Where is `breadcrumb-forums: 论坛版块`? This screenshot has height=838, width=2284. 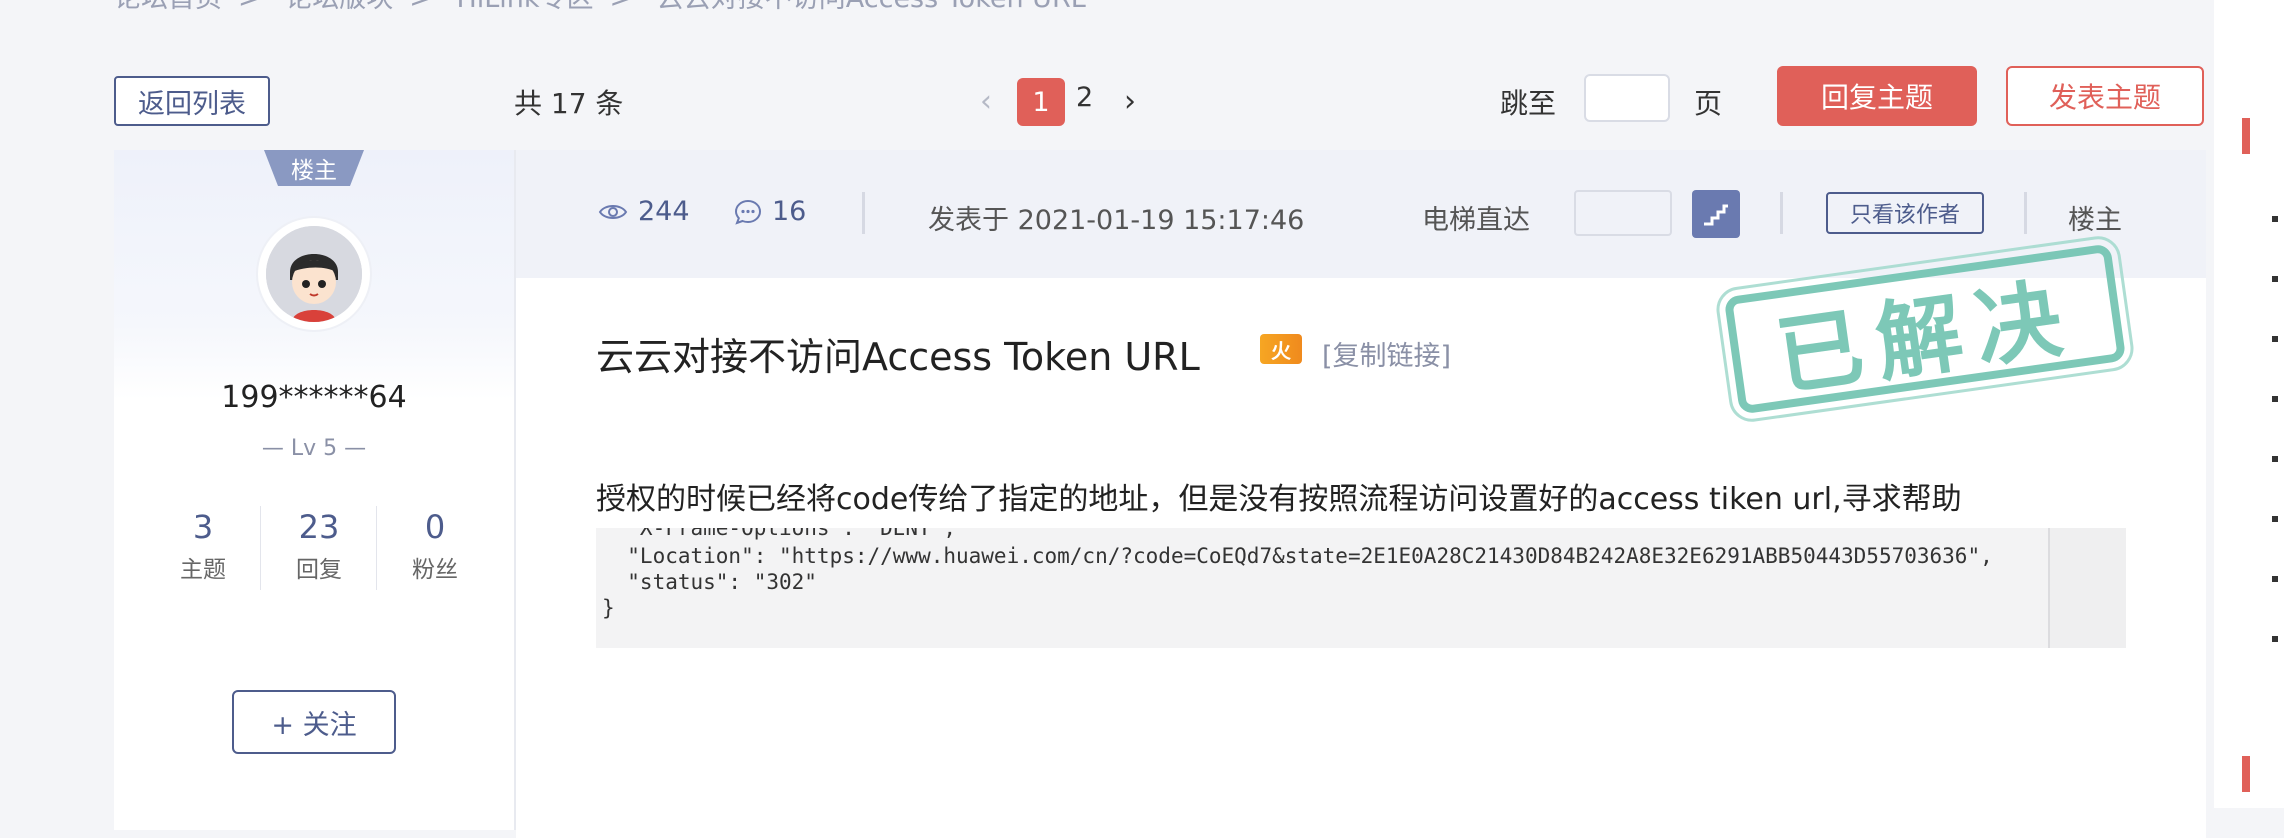
breadcrumb-forums: 论坛版块 is located at coordinates (339, 7).